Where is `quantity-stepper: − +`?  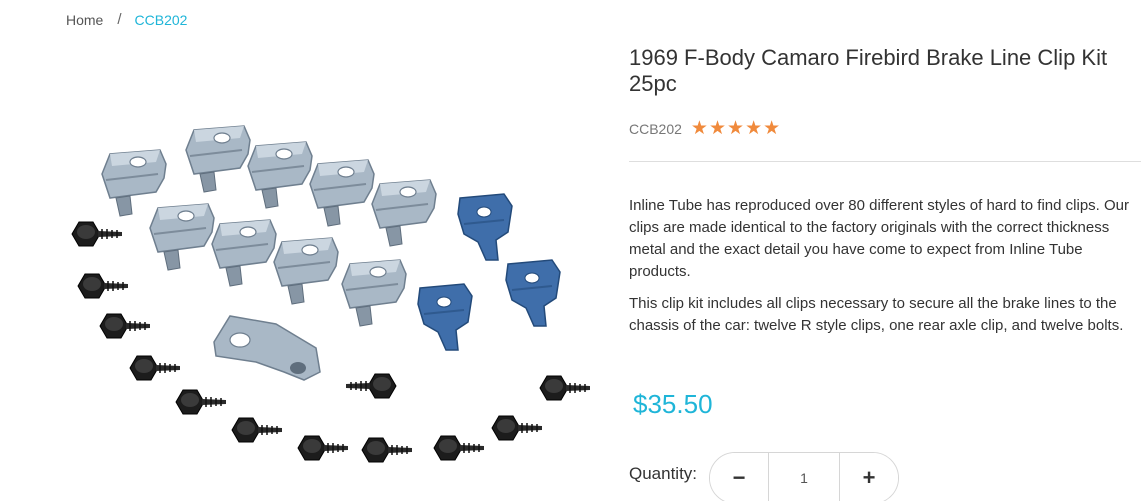 quantity-stepper: − + is located at coordinates (804, 476).